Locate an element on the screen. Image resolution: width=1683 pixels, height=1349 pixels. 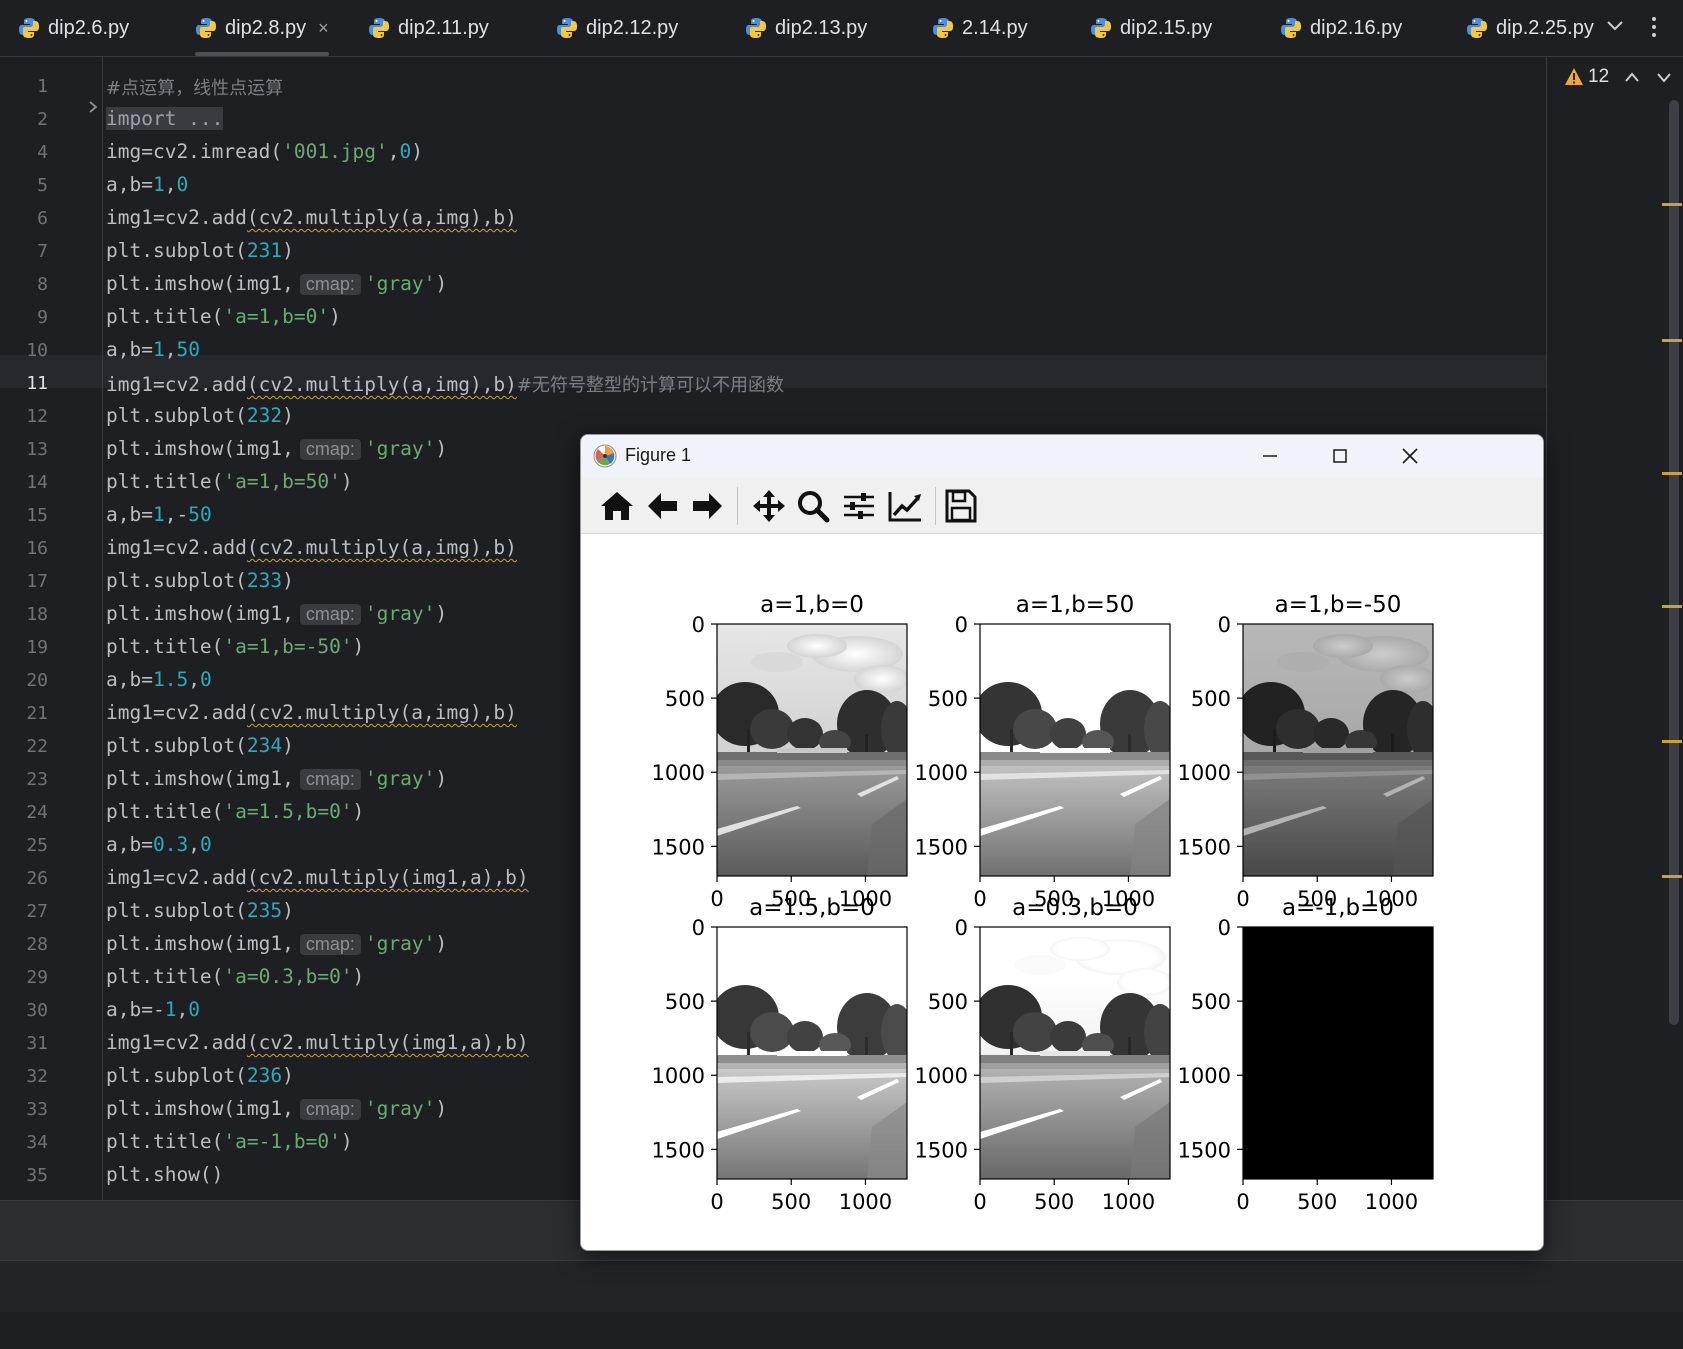
tab-dip2-15-py: dip2.15.py is located at coordinates (1151, 28).